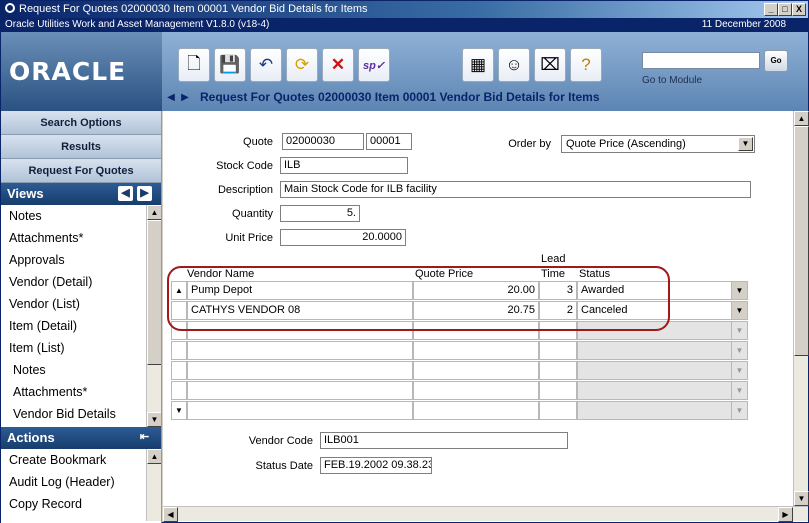 Image resolution: width=809 pixels, height=523 pixels. I want to click on quantity-field: 5., so click(320, 213).